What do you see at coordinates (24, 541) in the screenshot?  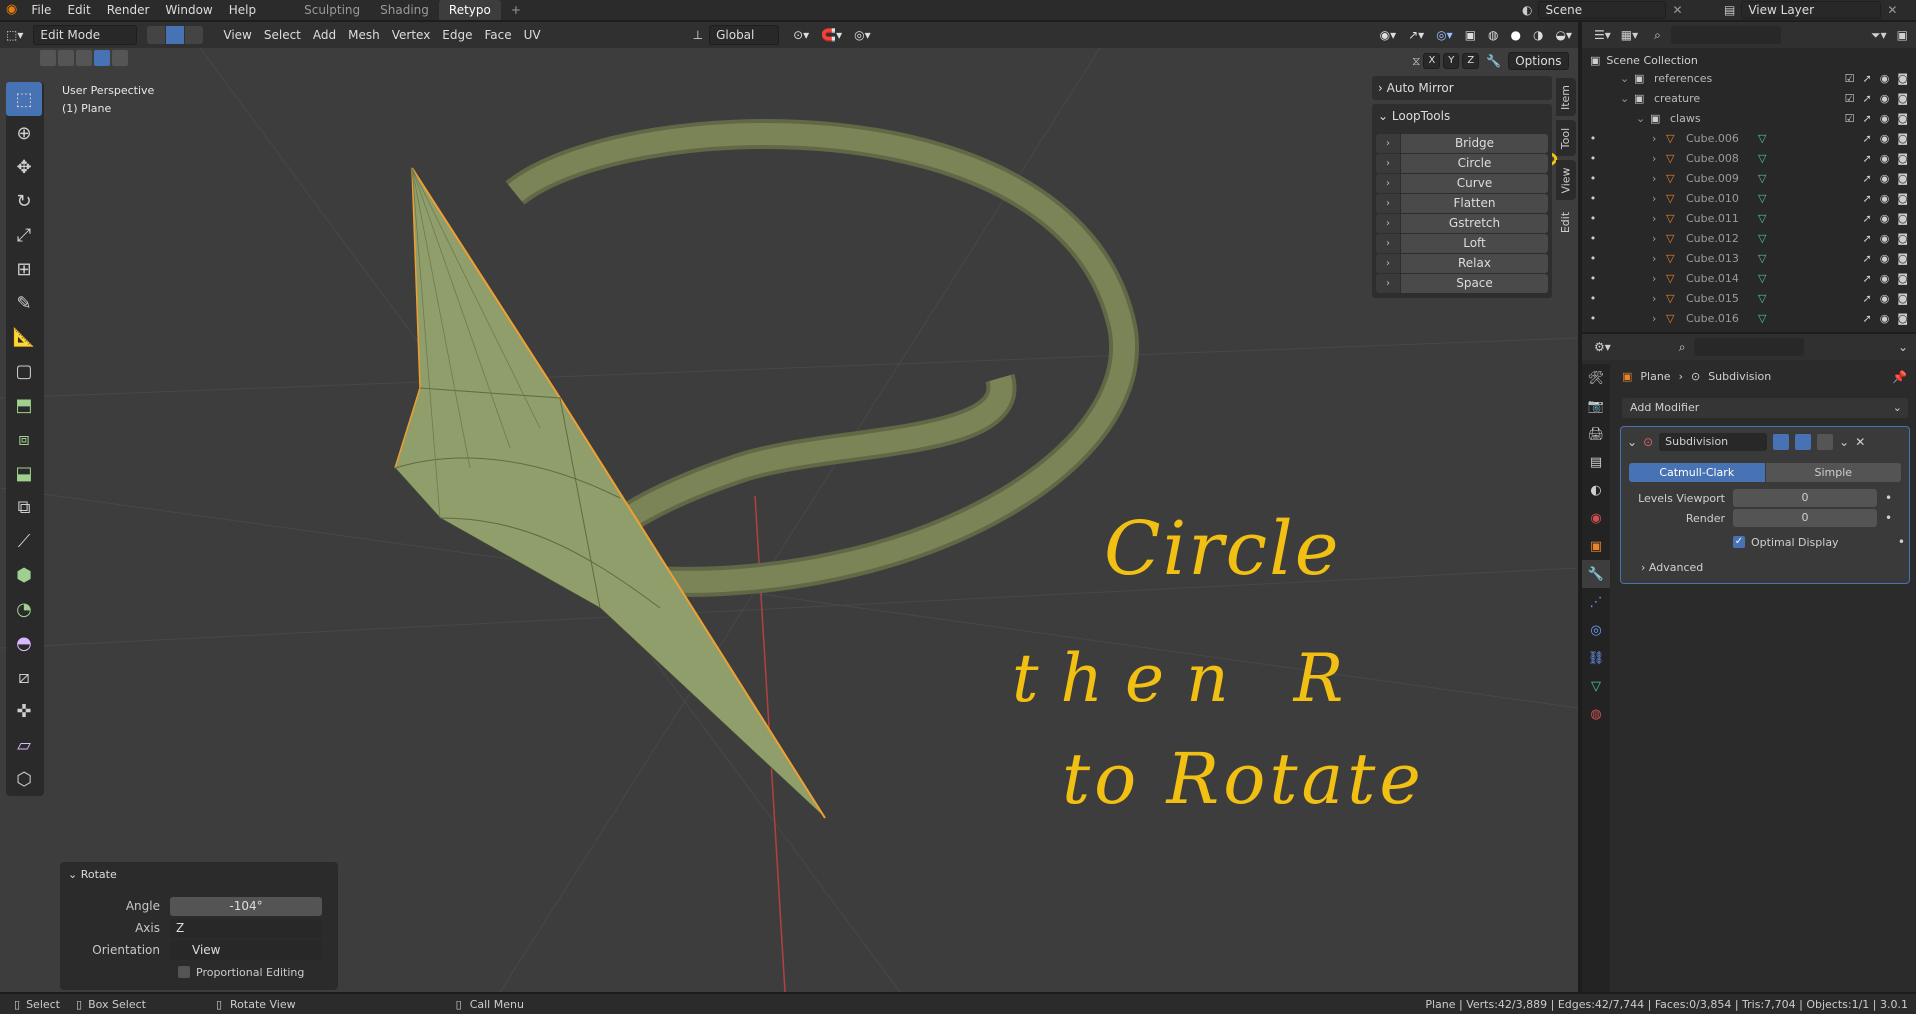 I see `knife-icon: ⟋` at bounding box center [24, 541].